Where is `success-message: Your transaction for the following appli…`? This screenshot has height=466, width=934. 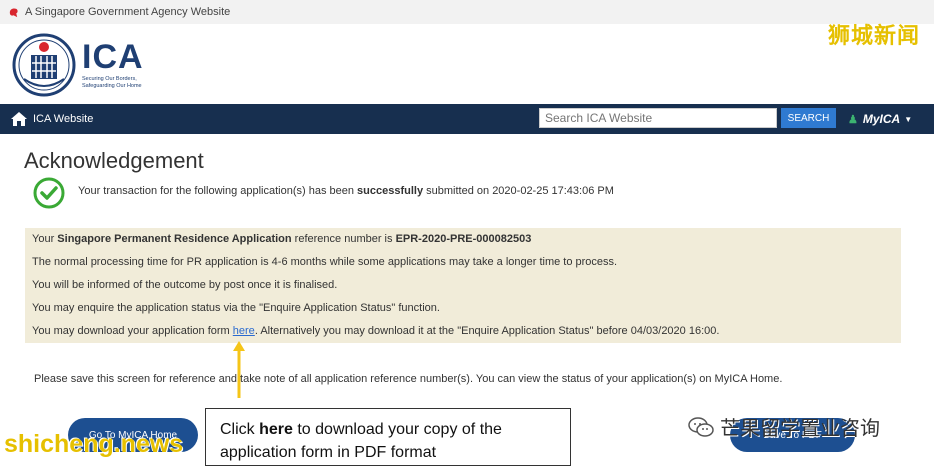 success-message: Your transaction for the following appli… is located at coordinates (346, 191).